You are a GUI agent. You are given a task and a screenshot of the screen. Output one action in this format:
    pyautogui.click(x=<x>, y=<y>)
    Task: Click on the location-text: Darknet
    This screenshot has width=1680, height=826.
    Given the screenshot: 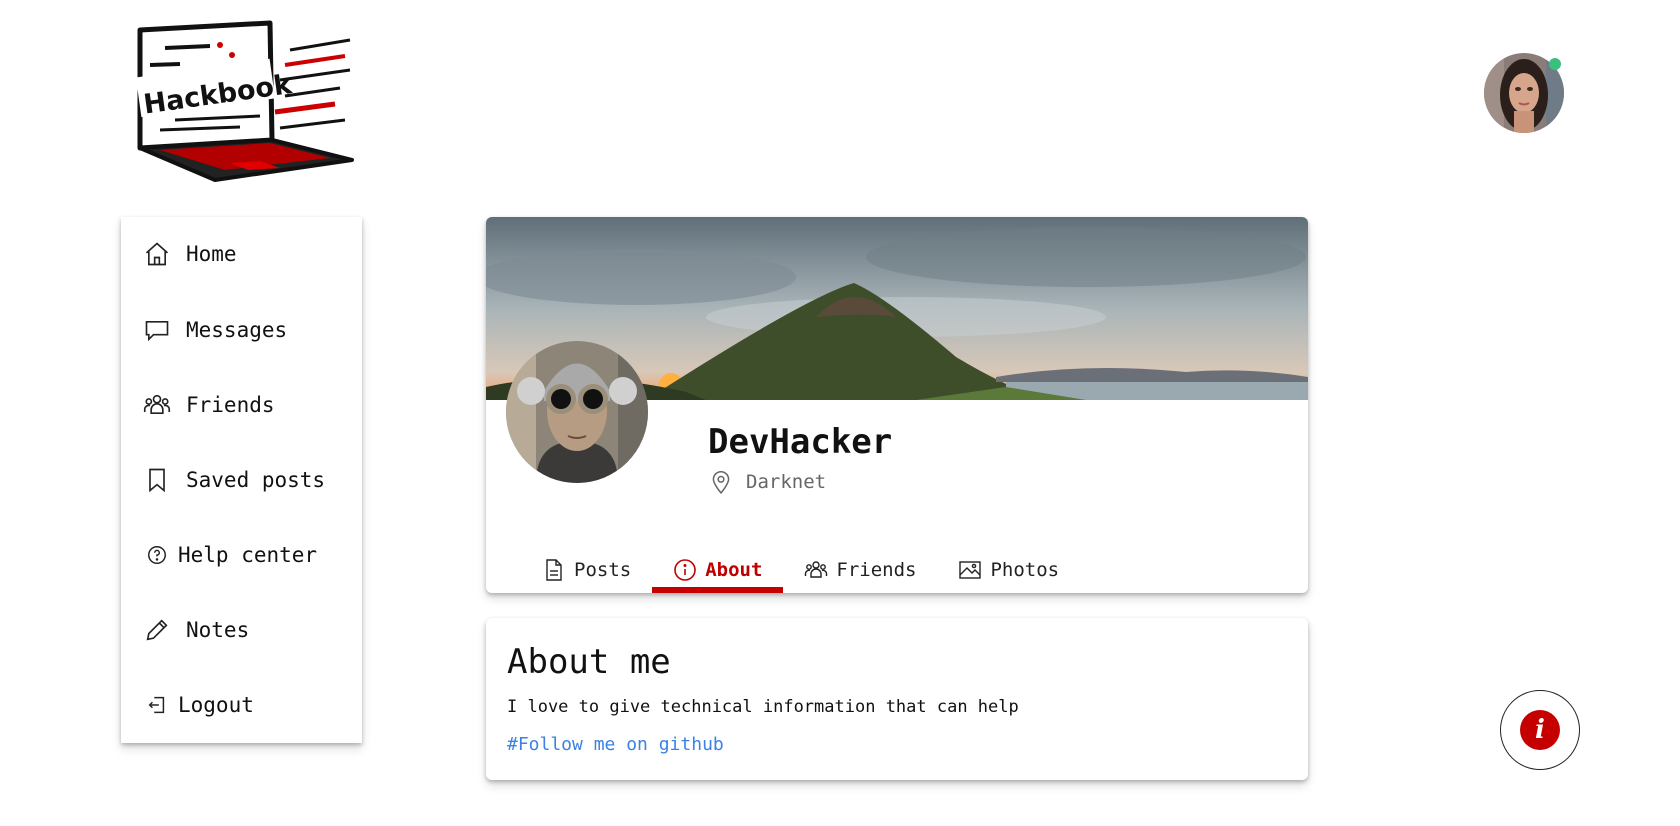 What is the action you would take?
    pyautogui.click(x=786, y=482)
    